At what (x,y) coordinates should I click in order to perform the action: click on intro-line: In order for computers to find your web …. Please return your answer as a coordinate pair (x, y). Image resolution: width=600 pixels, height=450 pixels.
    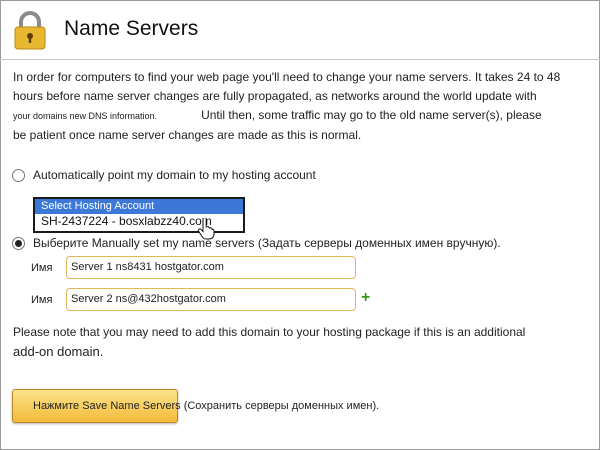
    Looking at the image, I should click on (287, 77).